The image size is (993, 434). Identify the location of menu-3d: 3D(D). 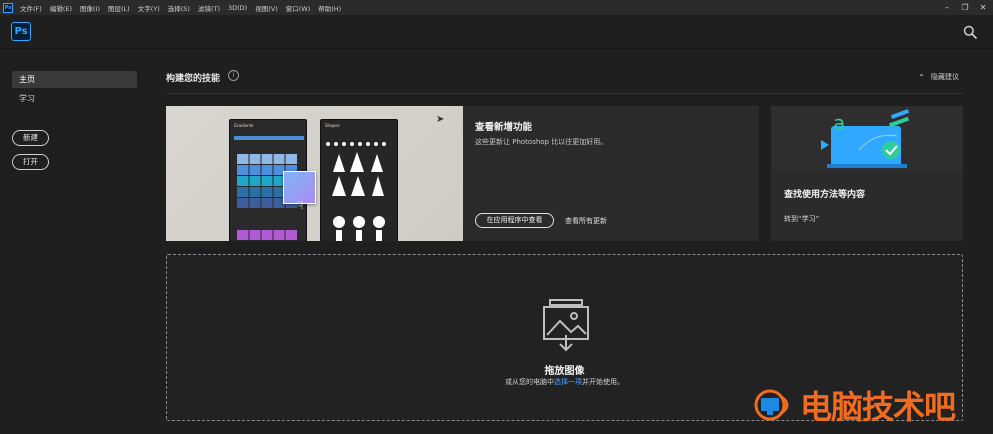
(237, 8).